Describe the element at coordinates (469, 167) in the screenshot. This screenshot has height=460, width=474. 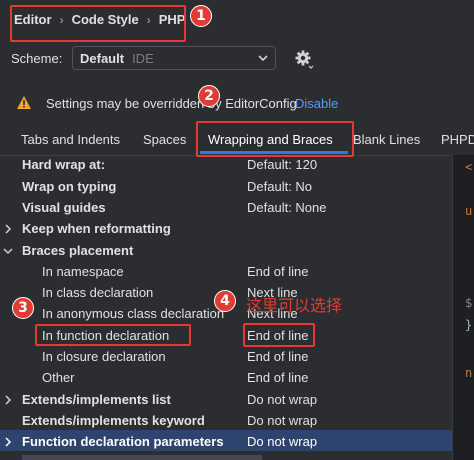
I see `code-preview-char: <` at that location.